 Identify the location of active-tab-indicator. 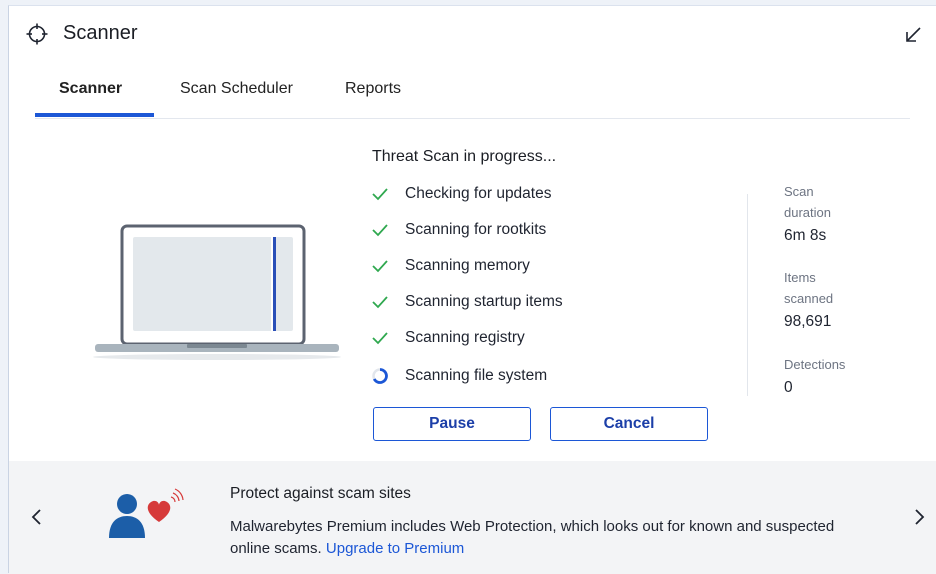
(94, 115).